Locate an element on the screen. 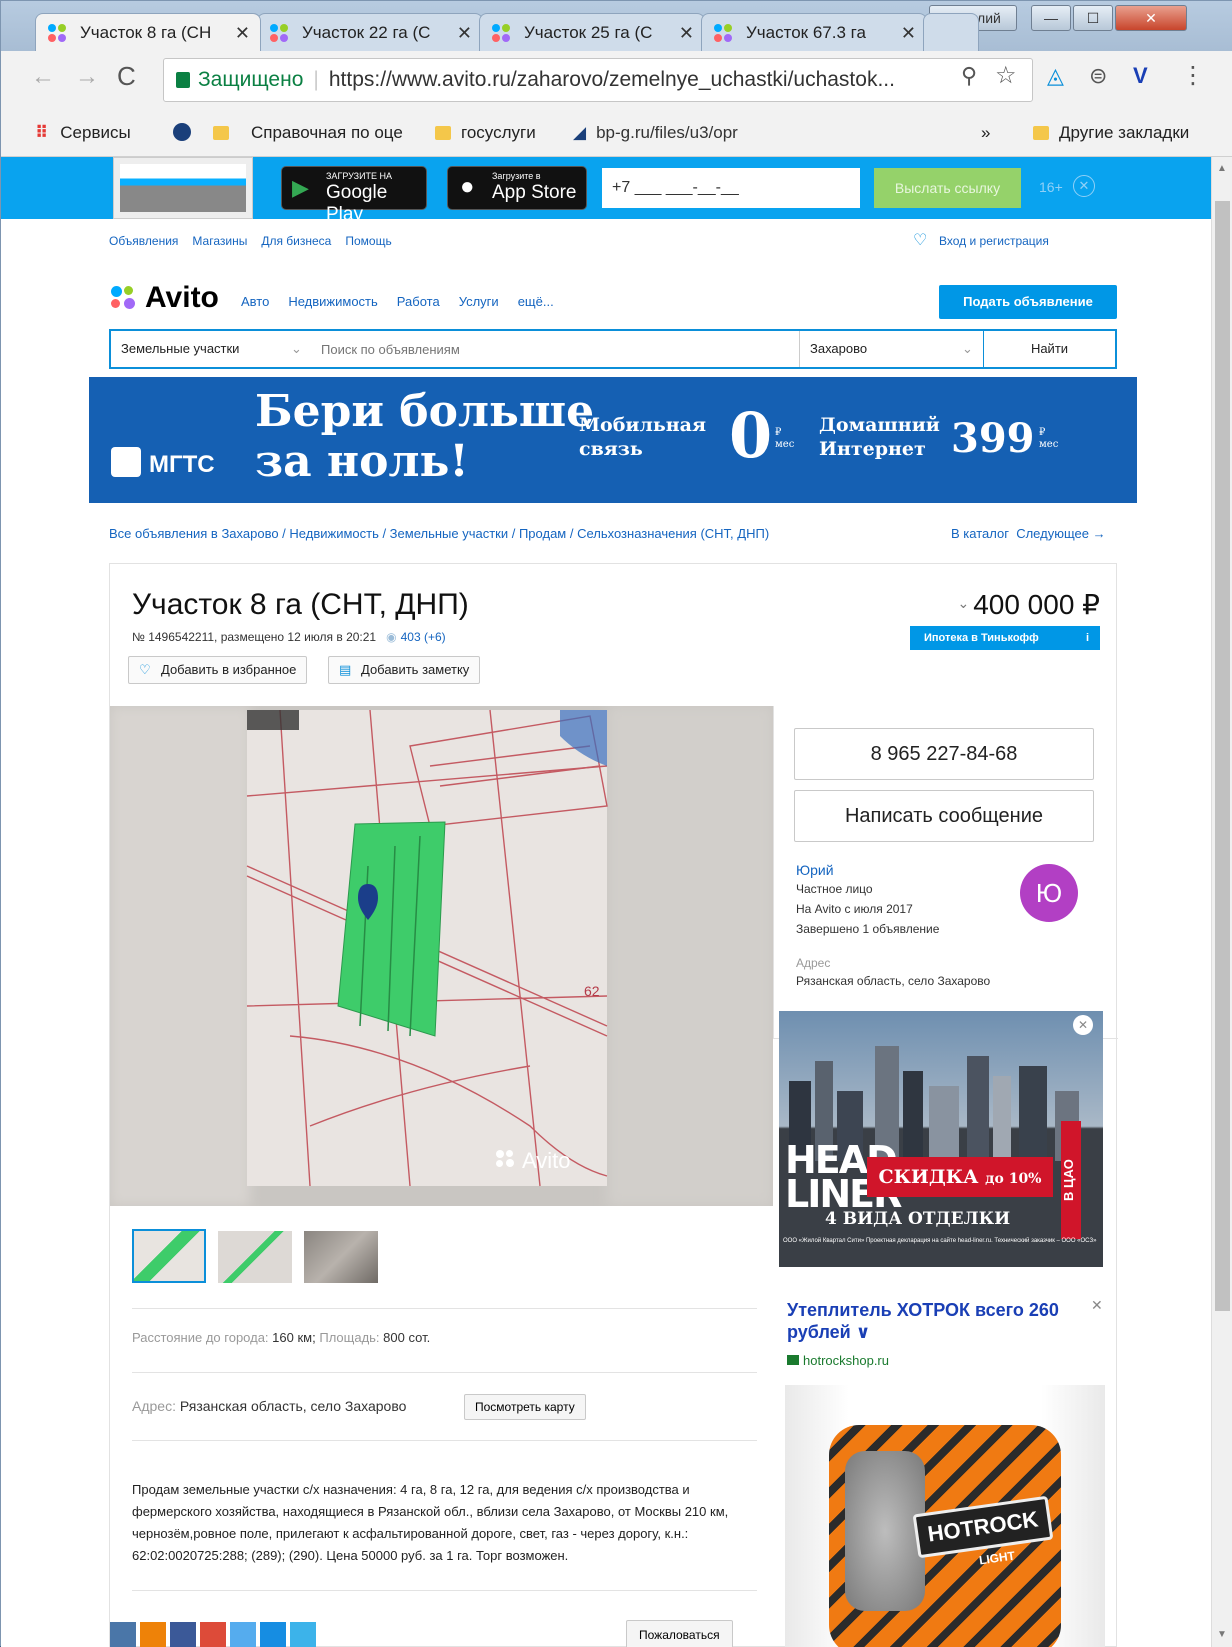 The height and width of the screenshot is (1647, 1232). other-bookmarks: Другие закладки is located at coordinates (1111, 133).